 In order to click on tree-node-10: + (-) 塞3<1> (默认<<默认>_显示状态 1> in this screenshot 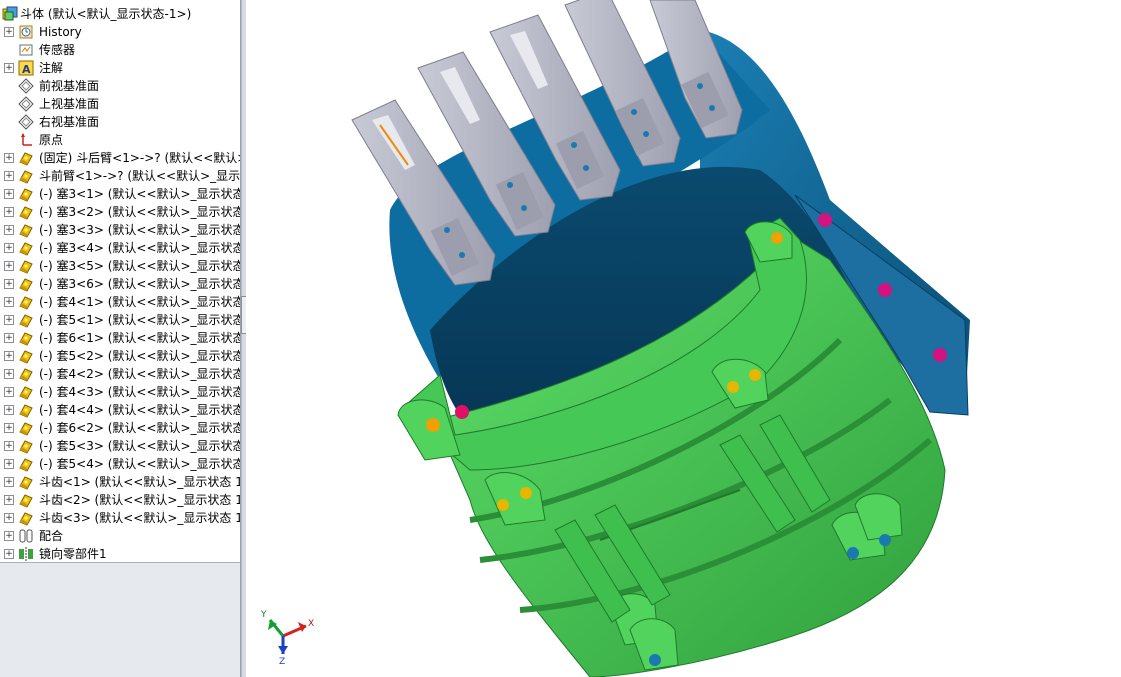, I will do `click(120, 194)`.